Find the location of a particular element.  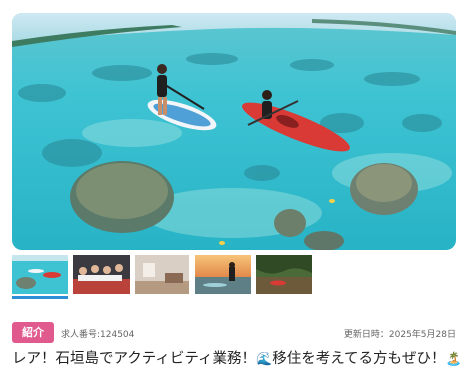

updated-date: 更新日時：2025年5月28日 is located at coordinates (399, 335).